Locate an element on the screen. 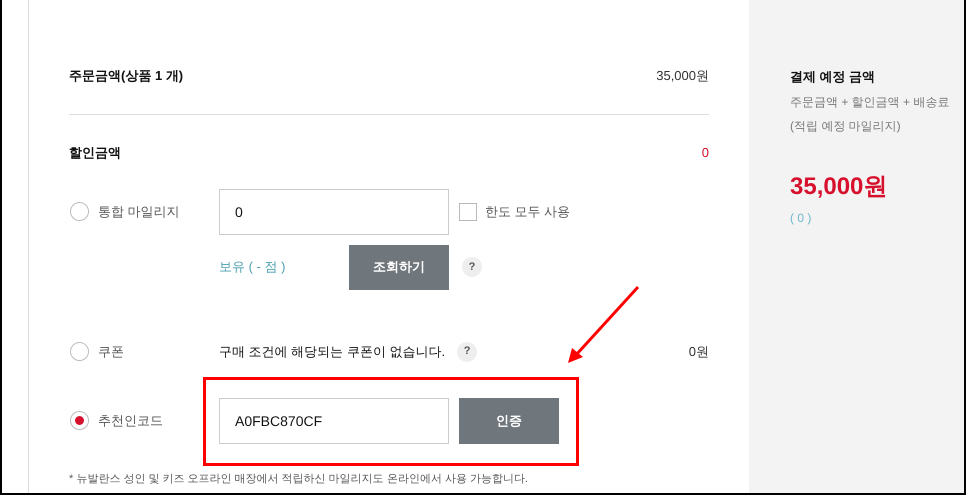  mileage-input: 0 is located at coordinates (334, 211).